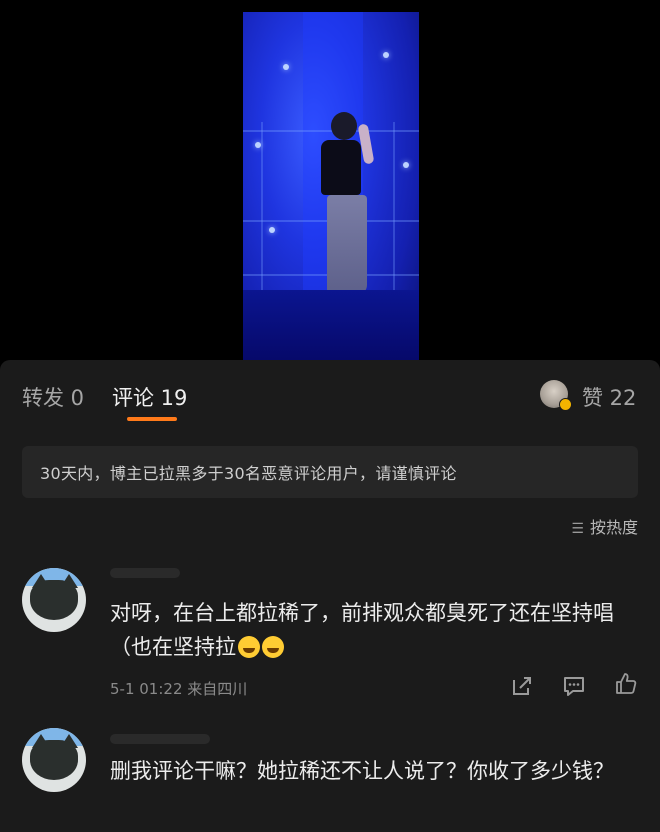 The width and height of the screenshot is (660, 832). Describe the element at coordinates (53, 397) in the screenshot. I see `tab-repost: 转发 0` at that location.